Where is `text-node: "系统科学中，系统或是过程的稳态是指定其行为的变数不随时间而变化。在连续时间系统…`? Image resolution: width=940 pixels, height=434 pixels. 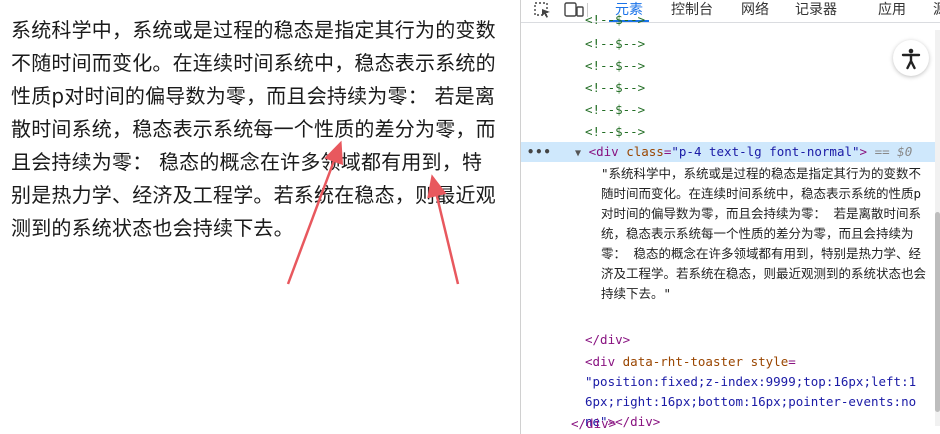
text-node: "系统科学中，系统或是过程的稳态是指定其行为的变数不随时间而变化。在连续时间系统… is located at coordinates (766, 234).